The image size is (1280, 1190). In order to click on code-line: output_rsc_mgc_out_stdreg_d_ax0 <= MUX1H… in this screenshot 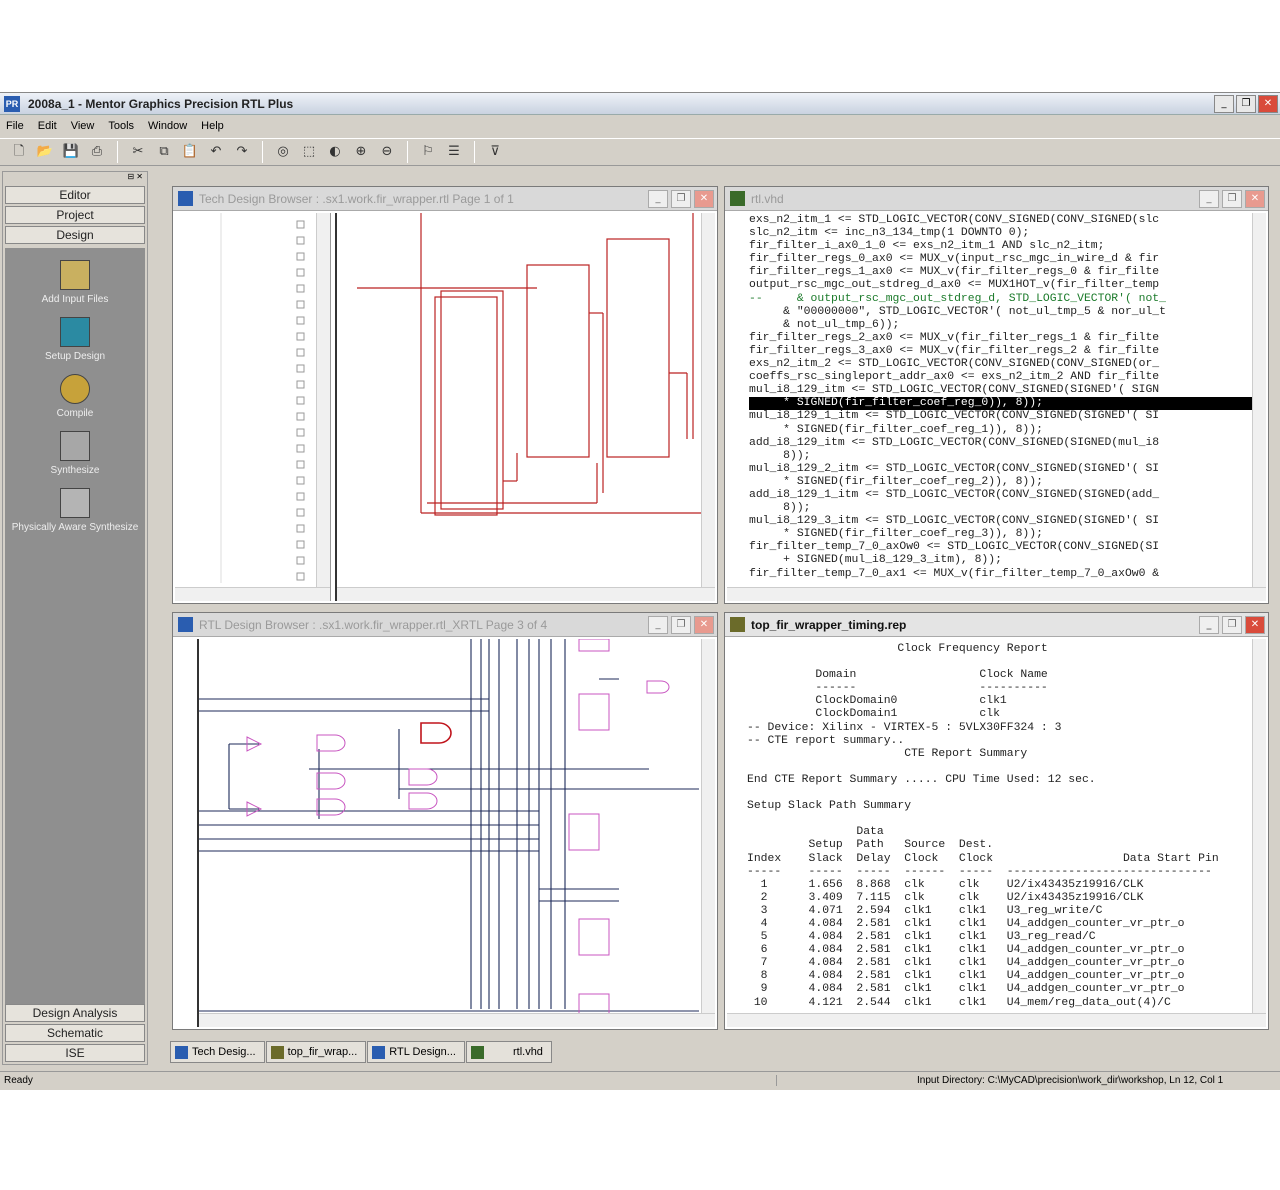, I will do `click(954, 285)`.